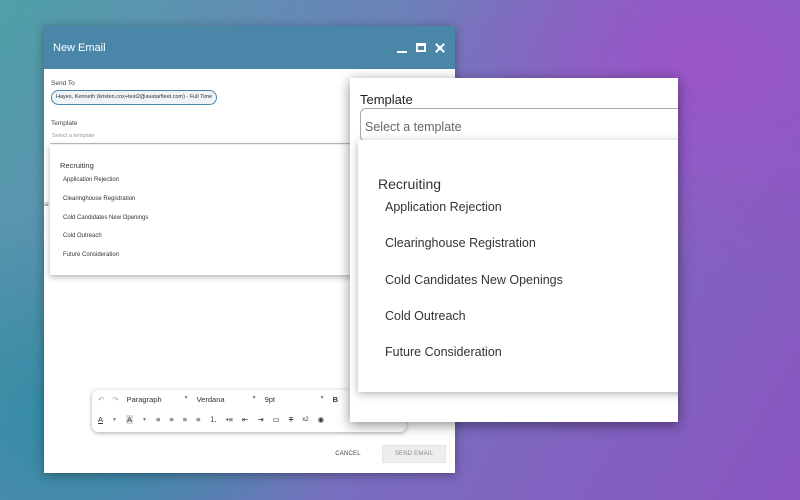 This screenshot has width=800, height=500. I want to click on table-icon: ▭, so click(276, 419).